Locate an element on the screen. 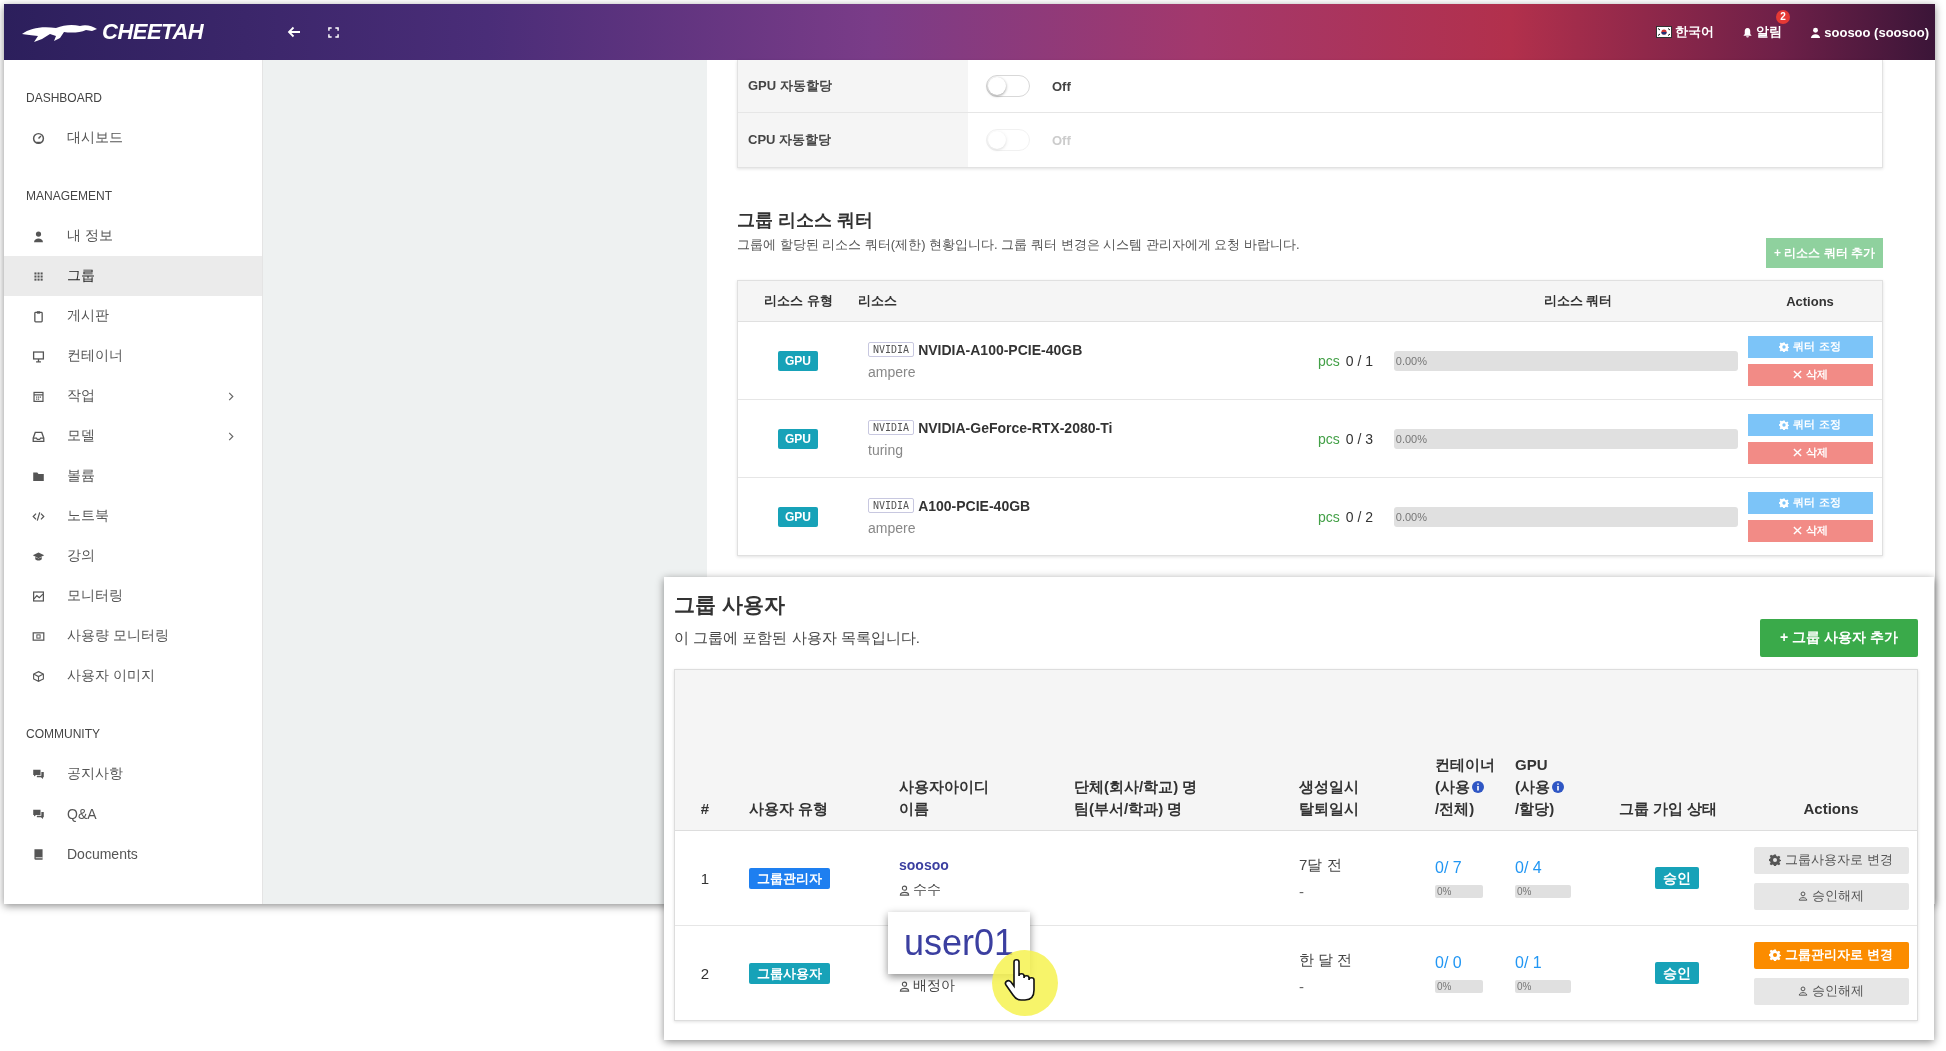  nav-item: 볼륨 is located at coordinates (133, 476).